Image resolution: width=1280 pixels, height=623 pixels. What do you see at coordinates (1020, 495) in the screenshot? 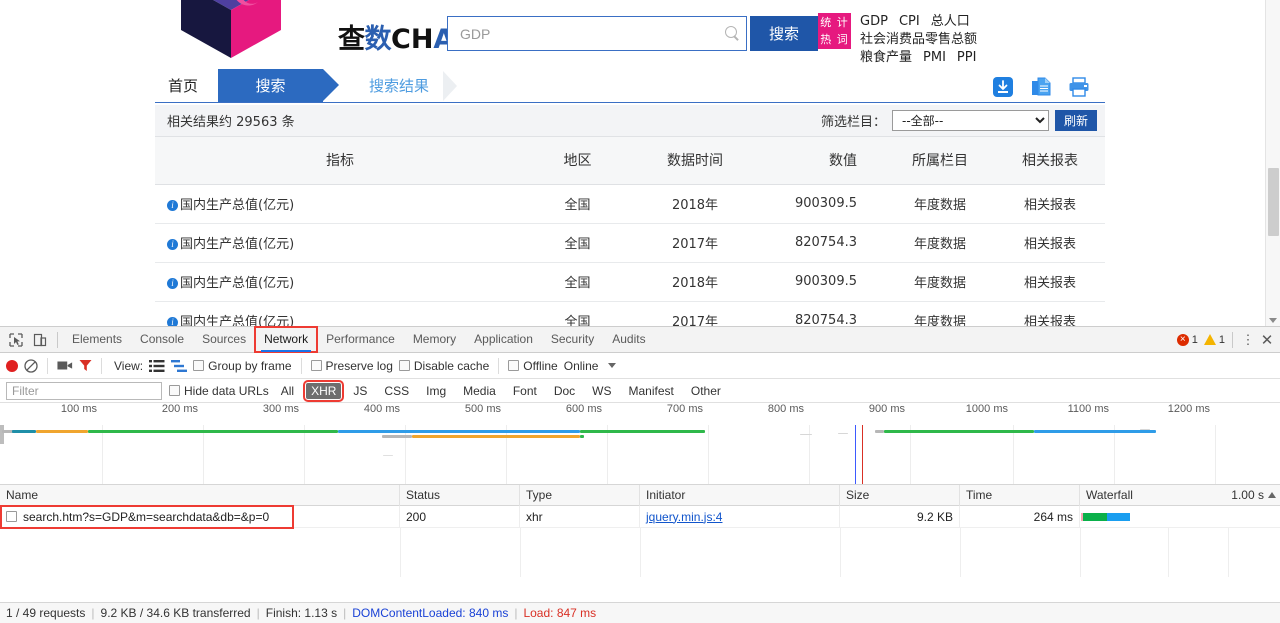
I see `req-col-header-time: Time` at bounding box center [1020, 495].